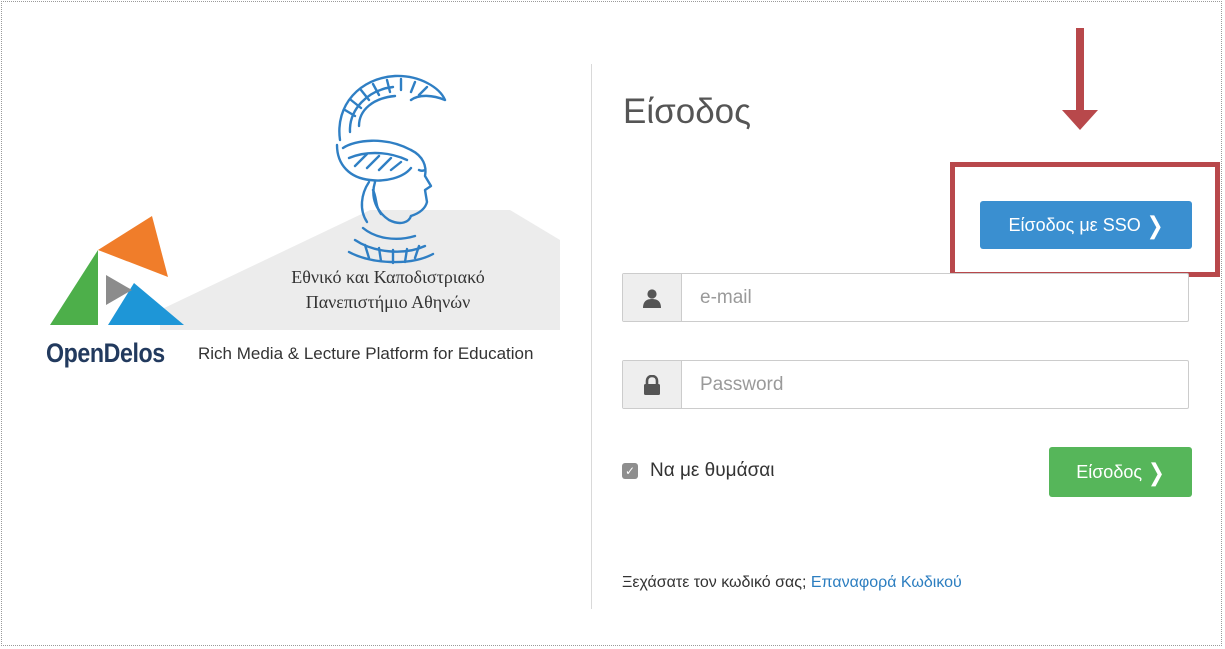  What do you see at coordinates (935, 297) in the screenshot?
I see `email-field` at bounding box center [935, 297].